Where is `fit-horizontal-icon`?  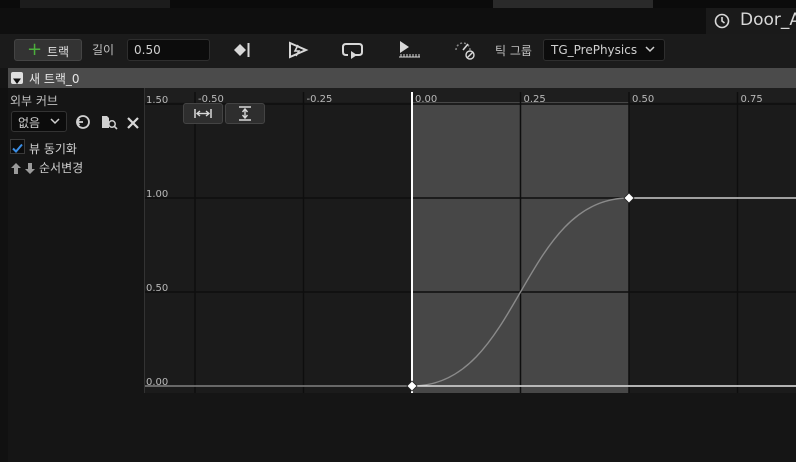 fit-horizontal-icon is located at coordinates (203, 113).